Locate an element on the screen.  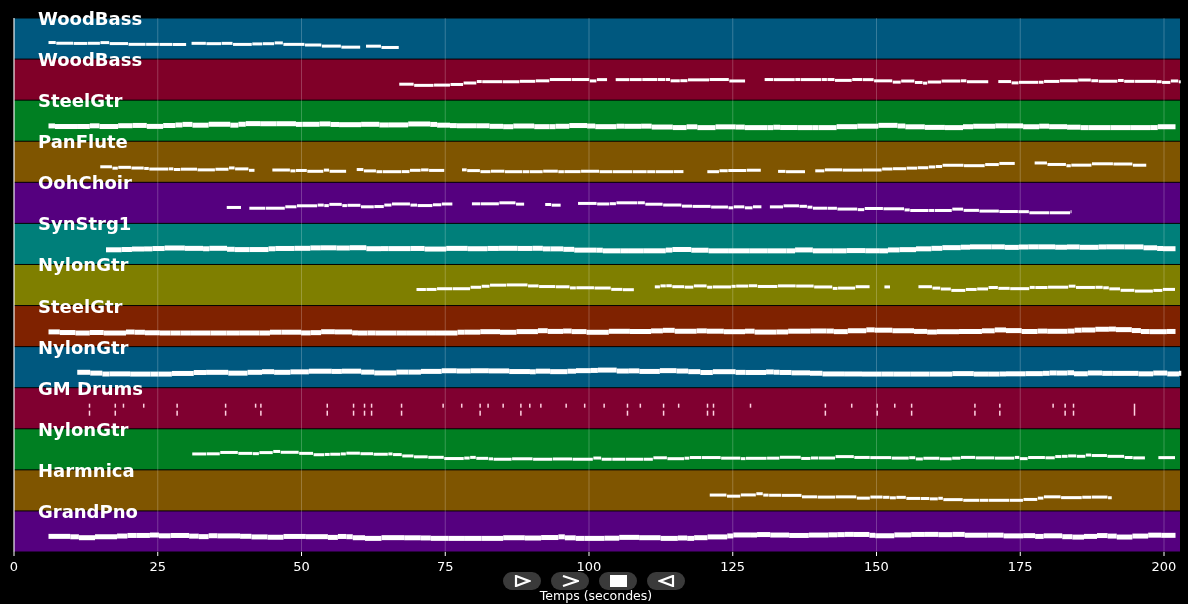
reverse-button is located at coordinates (666, 581).